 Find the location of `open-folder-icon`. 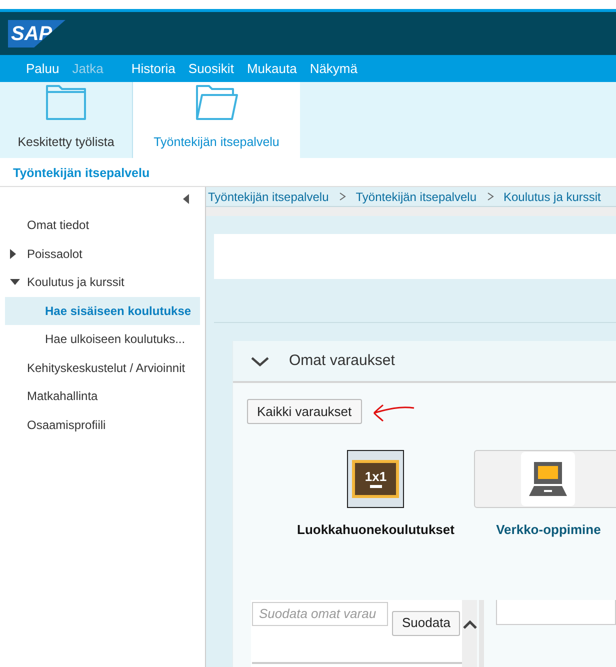

open-folder-icon is located at coordinates (216, 102).